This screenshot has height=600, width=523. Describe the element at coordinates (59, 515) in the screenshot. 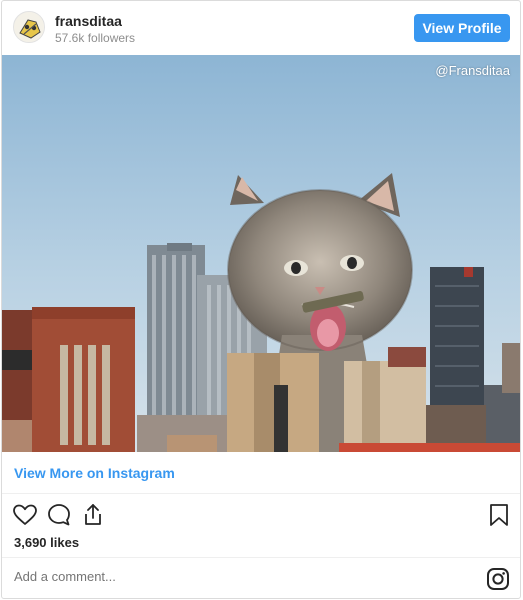

I see `comment-icon` at that location.